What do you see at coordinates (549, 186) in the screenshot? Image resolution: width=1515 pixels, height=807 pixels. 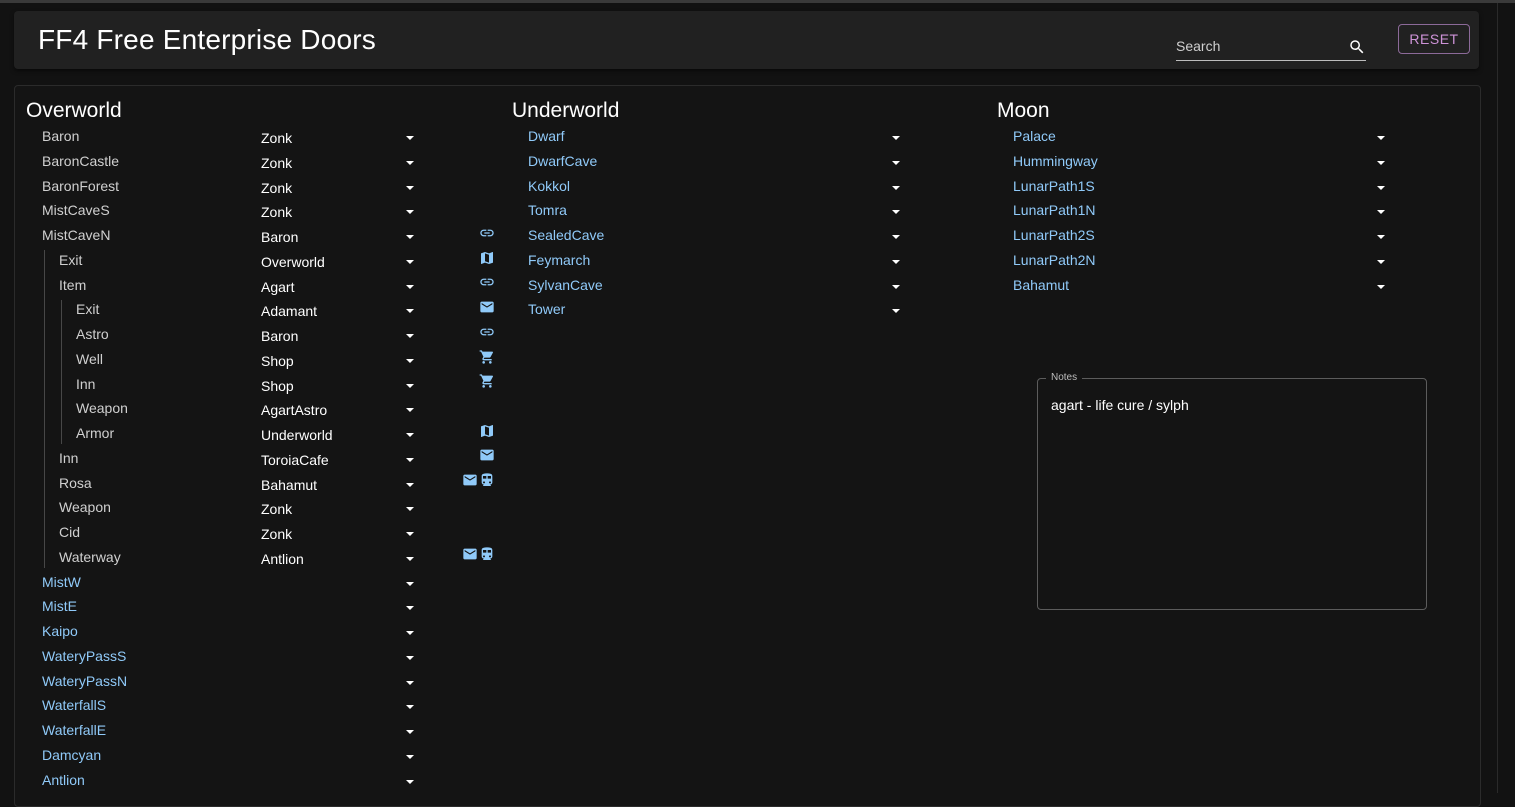 I see `underworld-location-label: Kokkol` at bounding box center [549, 186].